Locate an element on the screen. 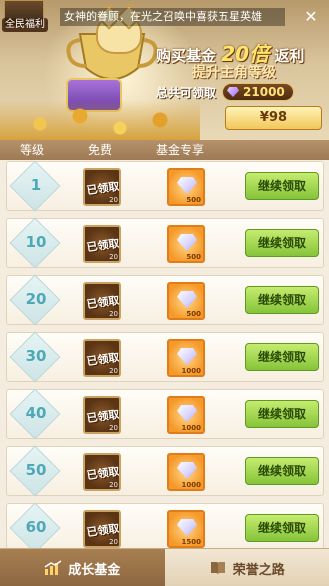  reward-row: 60 已领取 20 1500 继续领取 is located at coordinates (165, 525).